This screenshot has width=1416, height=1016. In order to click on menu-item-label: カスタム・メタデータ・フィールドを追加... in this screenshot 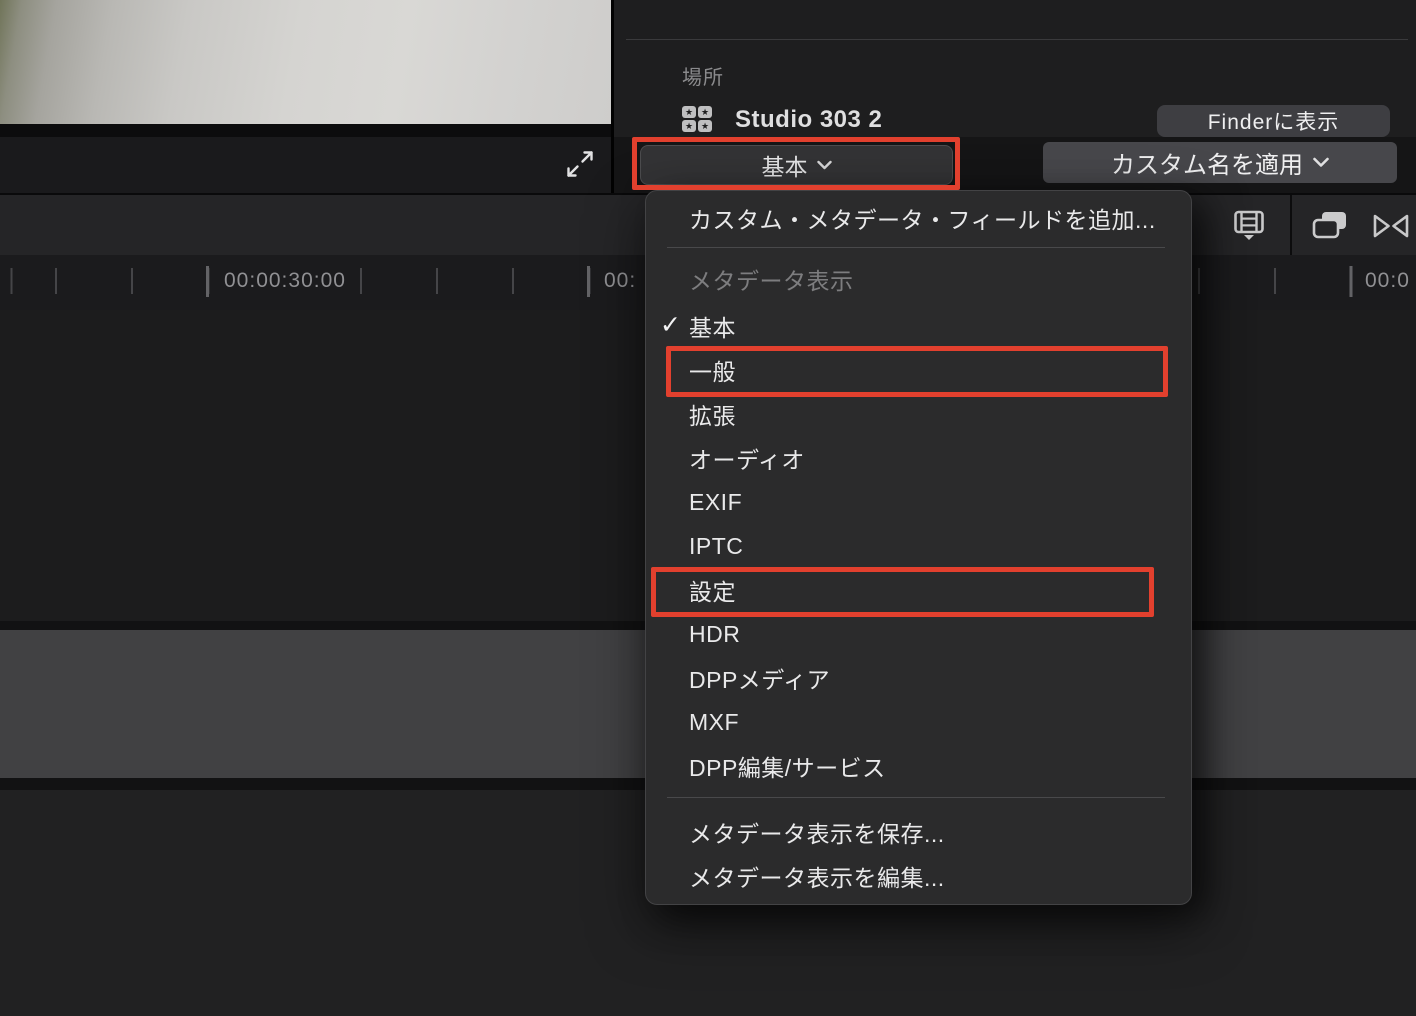, I will do `click(922, 220)`.